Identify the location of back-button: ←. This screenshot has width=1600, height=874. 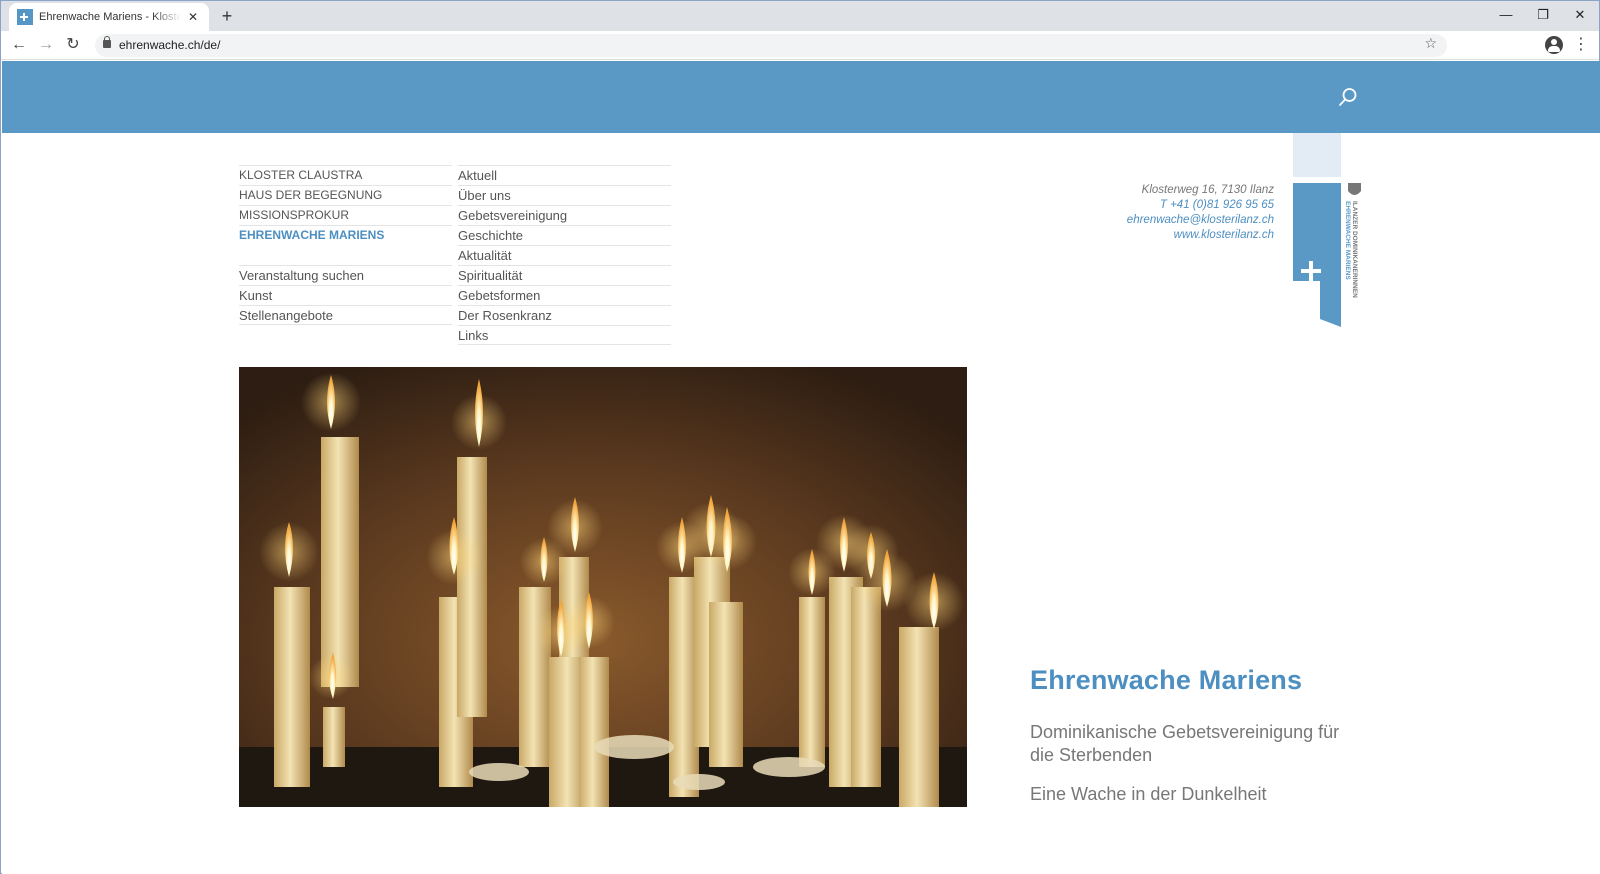
(19, 45).